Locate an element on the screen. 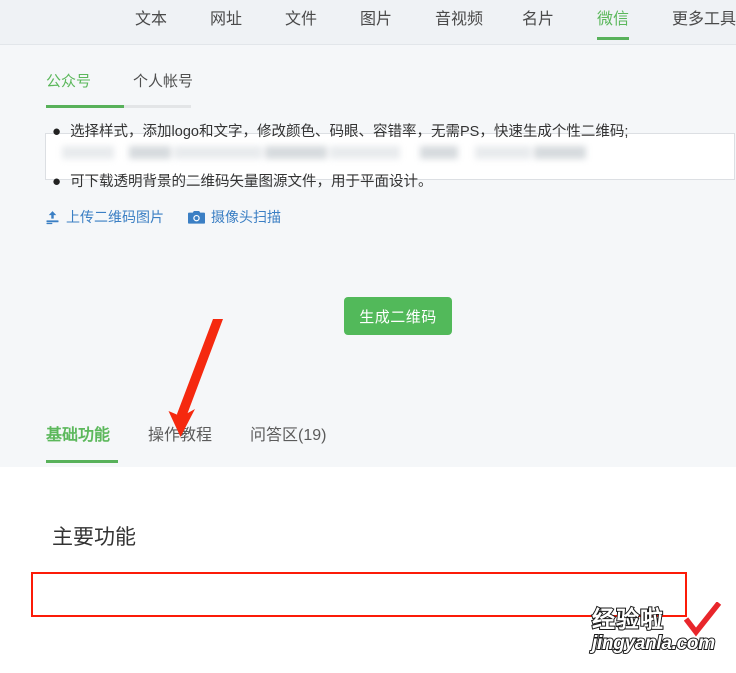  feature-bullet-2: ● 可下载透明背景的二维码矢量图源文件，用于平面设计。 is located at coordinates (242, 180).